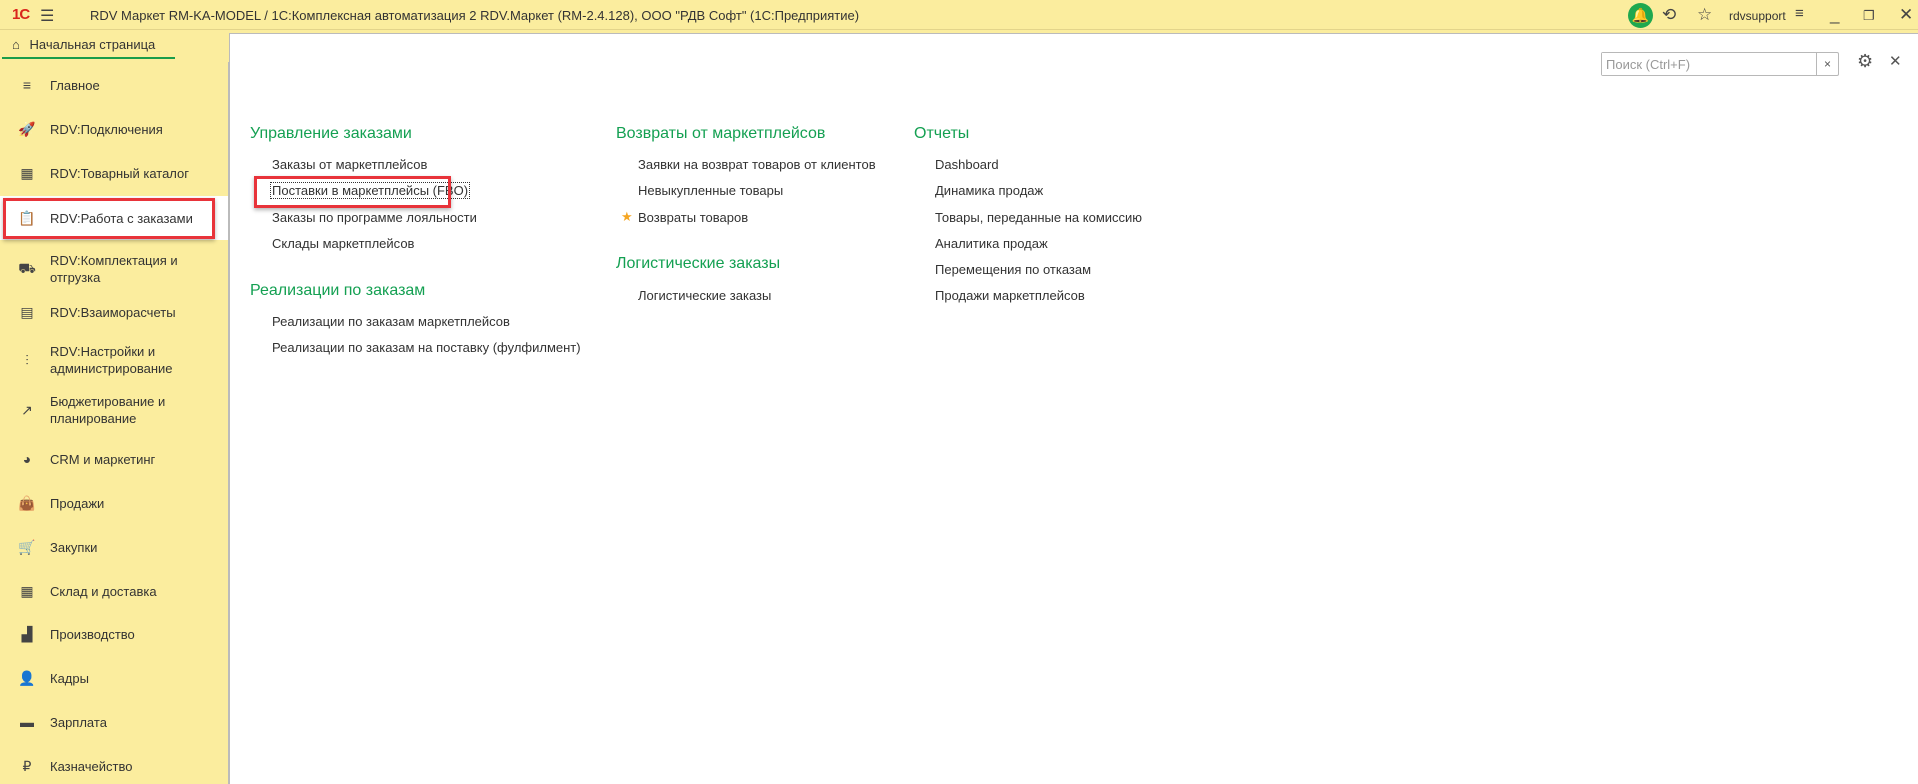 Image resolution: width=1918 pixels, height=784 pixels. What do you see at coordinates (627, 217) in the screenshot?
I see `favorite-star-icon: ★` at bounding box center [627, 217].